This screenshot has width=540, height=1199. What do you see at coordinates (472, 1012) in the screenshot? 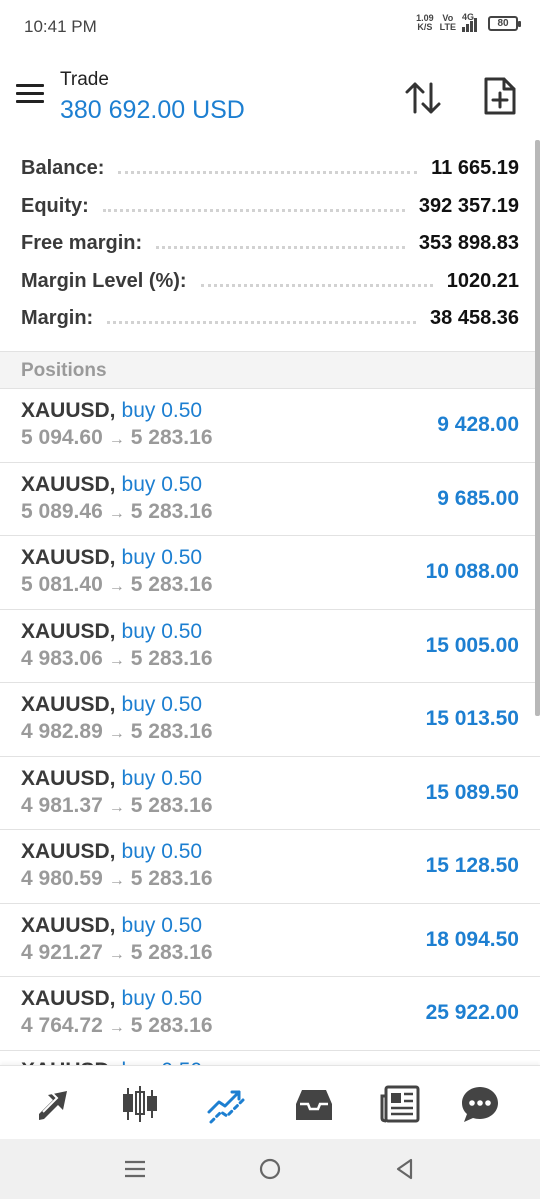
I see `position-profit: 25 922.00` at bounding box center [472, 1012].